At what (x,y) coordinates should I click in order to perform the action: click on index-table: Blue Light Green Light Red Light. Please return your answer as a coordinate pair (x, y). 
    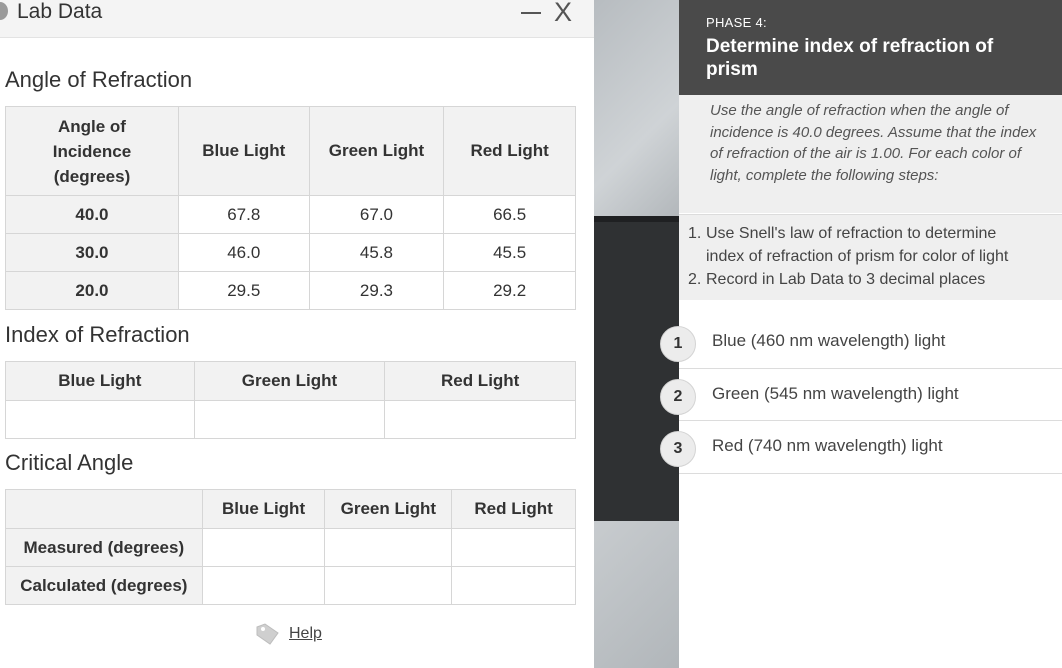
    Looking at the image, I should click on (290, 400).